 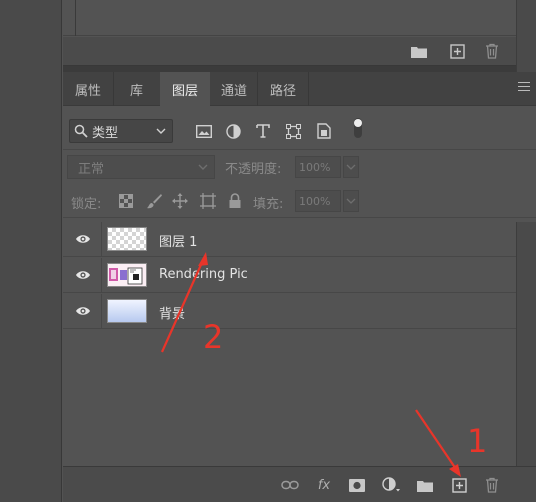 What do you see at coordinates (233, 131) in the screenshot?
I see `adjustment-filter-icon` at bounding box center [233, 131].